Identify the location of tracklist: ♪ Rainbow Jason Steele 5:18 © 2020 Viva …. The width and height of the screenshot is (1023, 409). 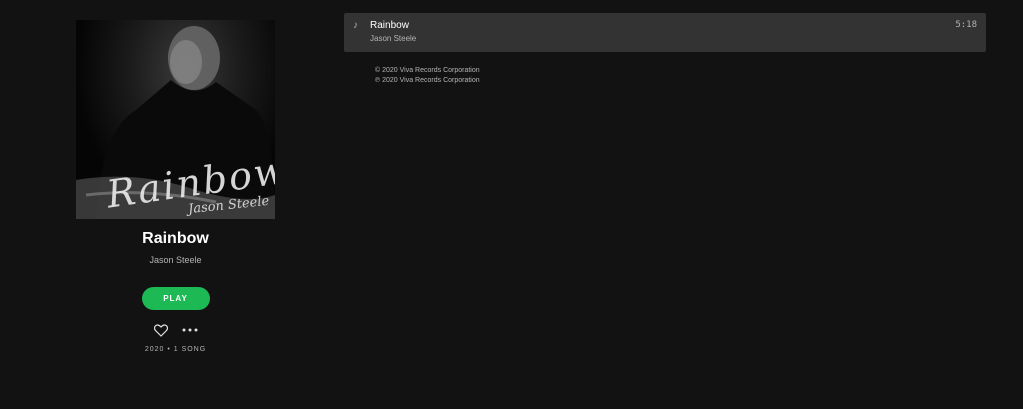
(665, 49).